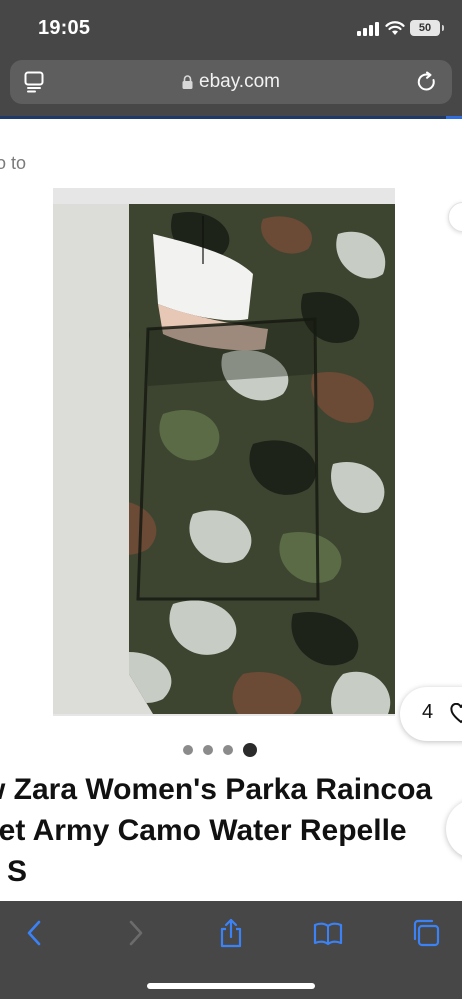 Image resolution: width=462 pixels, height=999 pixels. What do you see at coordinates (13, 163) in the screenshot?
I see `back-to-link: o to` at bounding box center [13, 163].